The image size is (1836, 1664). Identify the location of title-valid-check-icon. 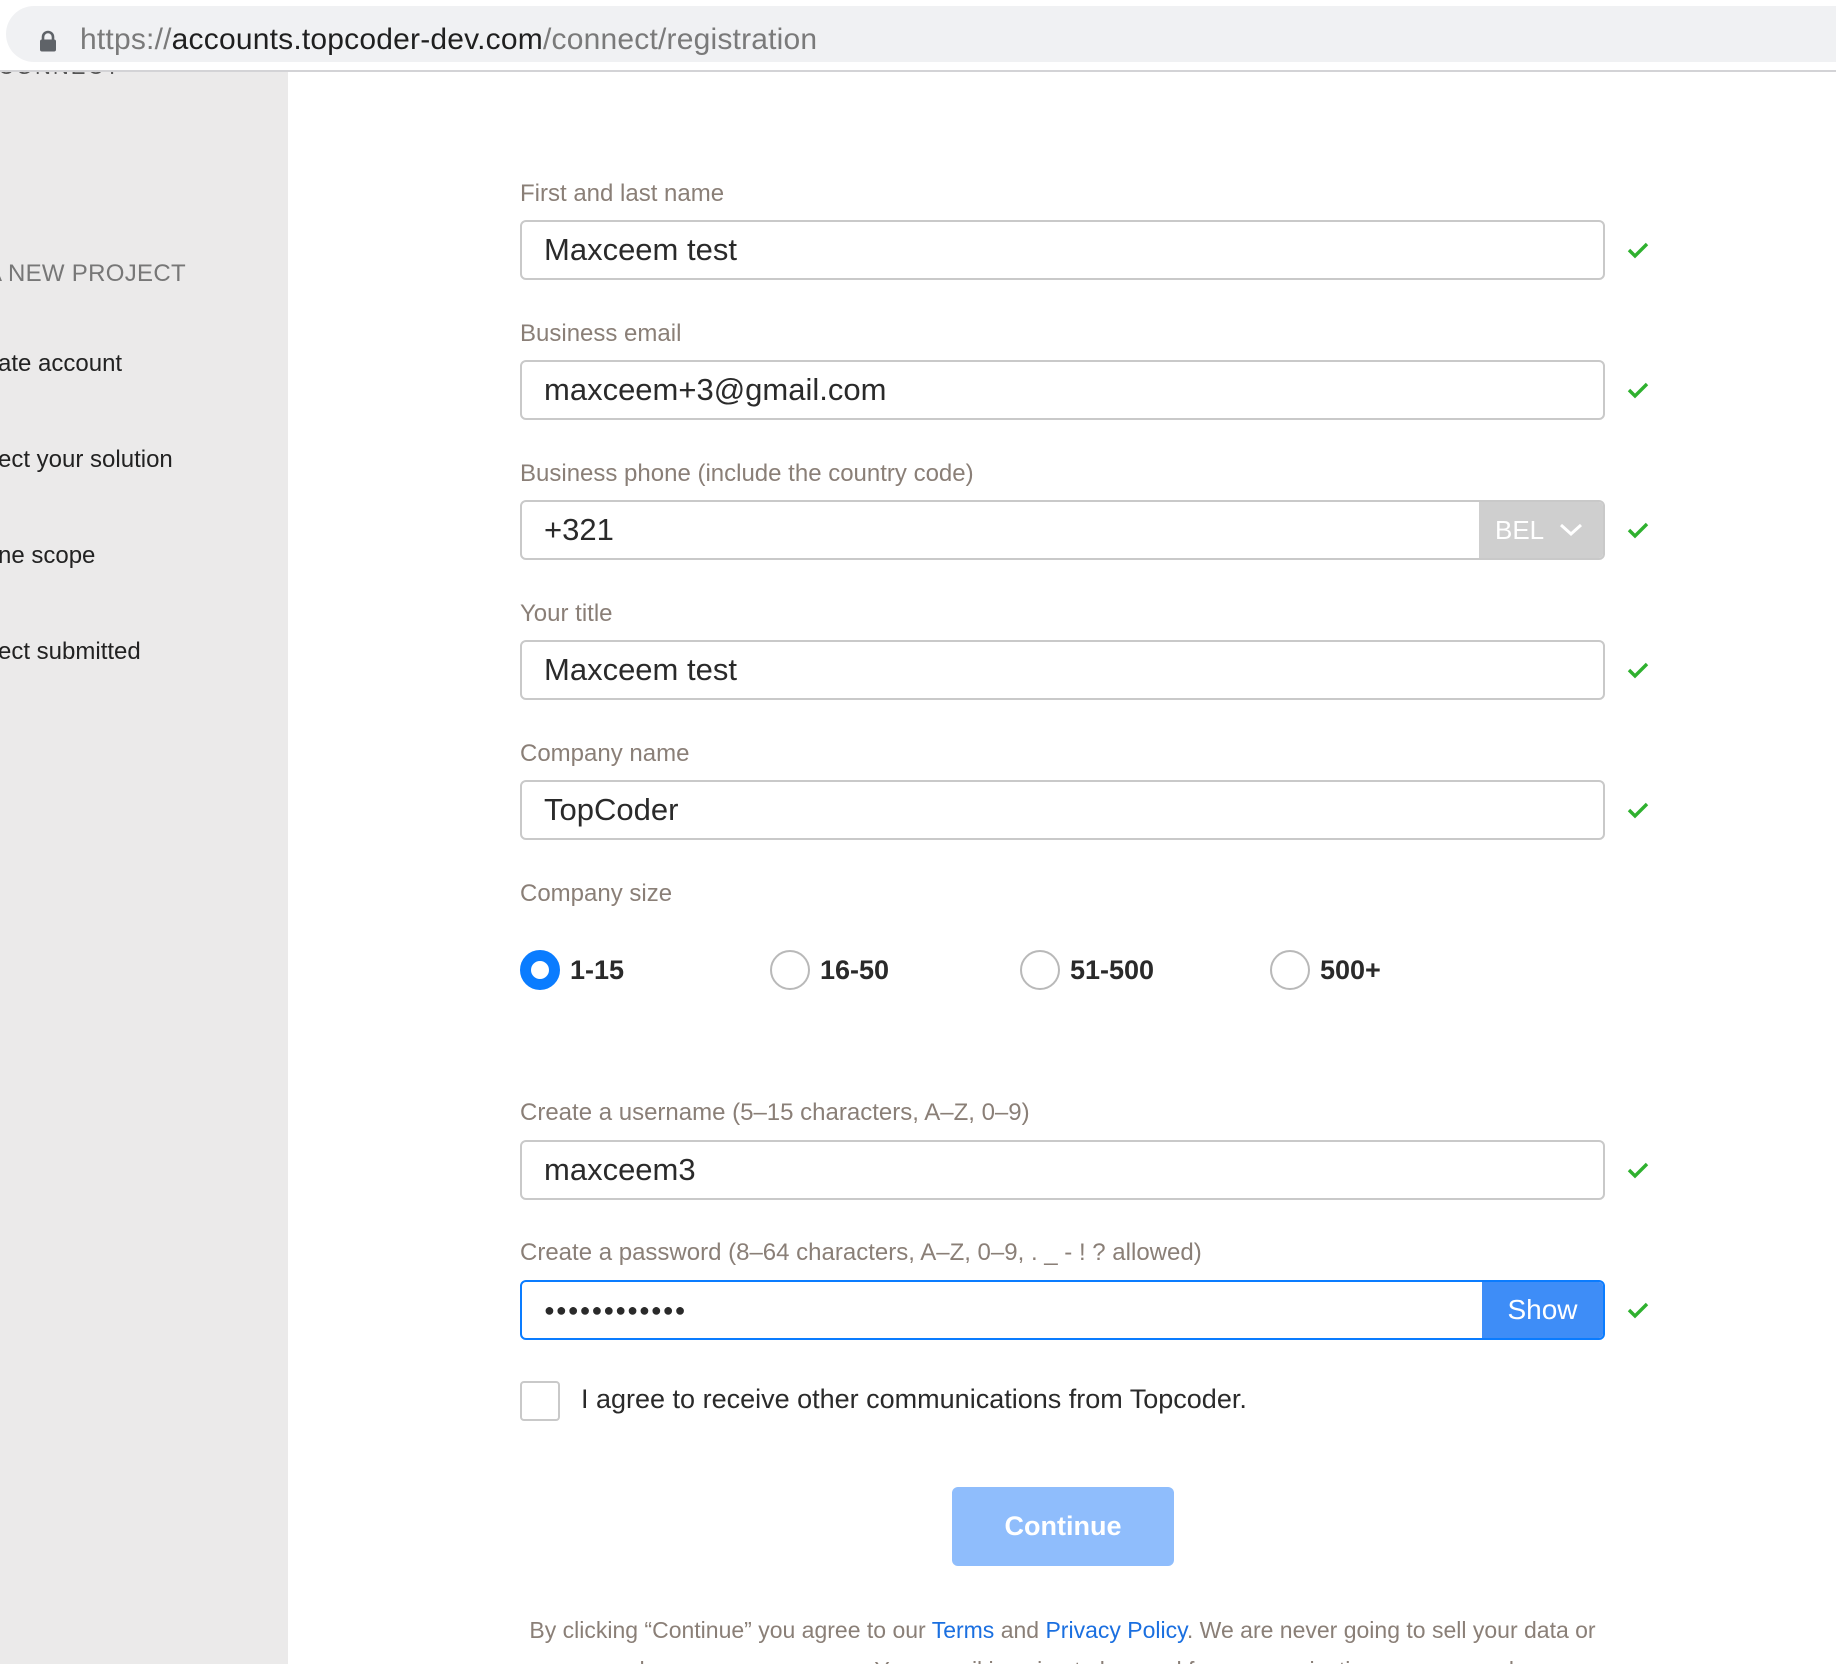
(1638, 670).